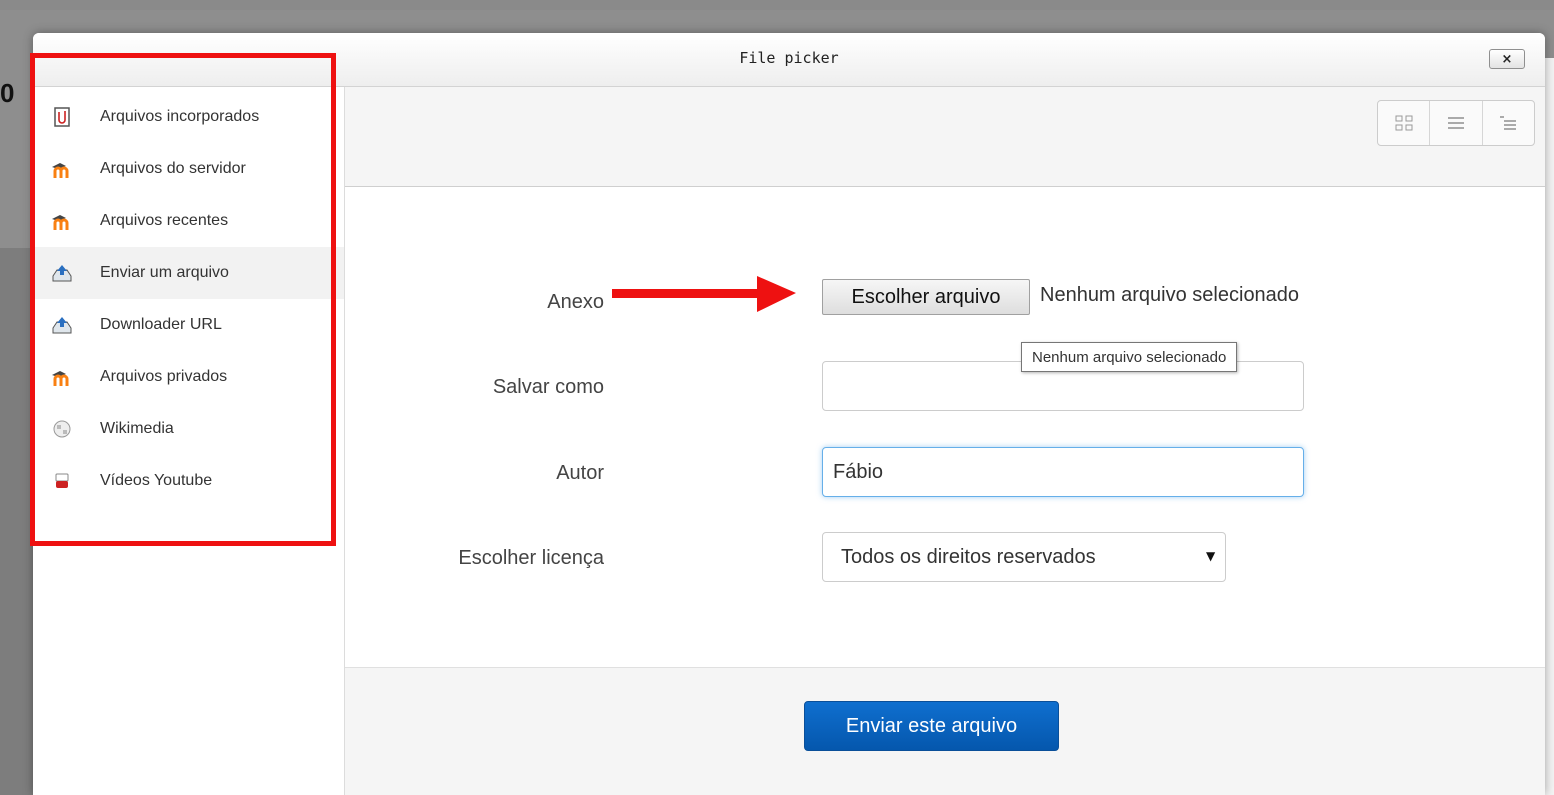 The width and height of the screenshot is (1554, 795). Describe the element at coordinates (1549, 426) in the screenshot. I see `background-right-edge` at that location.